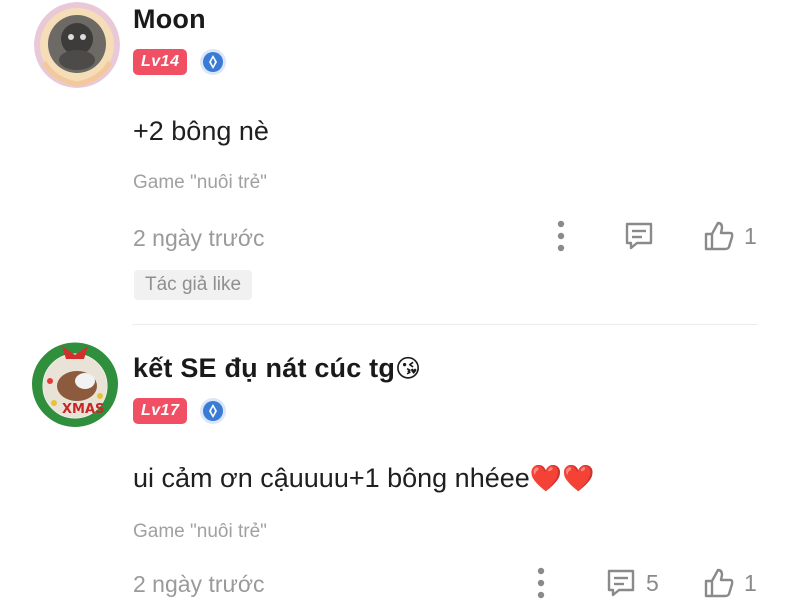 The image size is (797, 601). I want to click on author-liked-tag: Tác giả like, so click(193, 285).